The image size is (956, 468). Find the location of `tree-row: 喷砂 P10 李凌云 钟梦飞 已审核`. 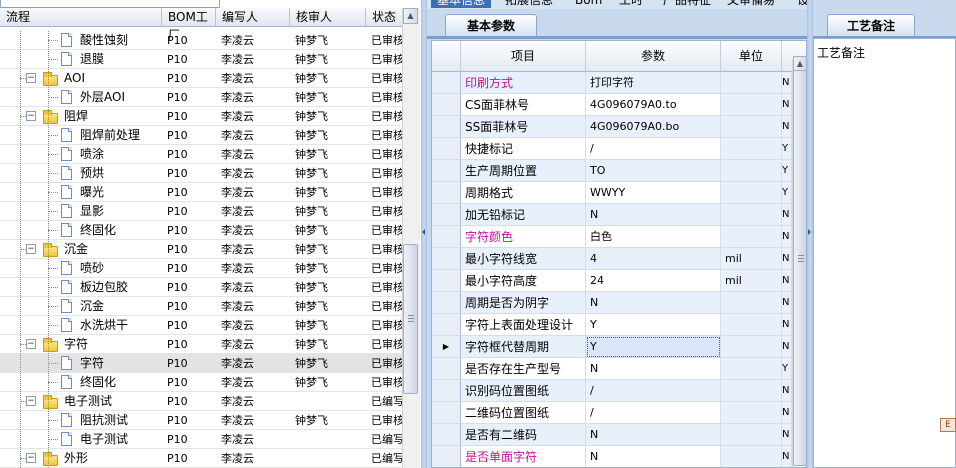

tree-row: 喷砂 P10 李凌云 钟梦飞 已审核 is located at coordinates (201, 268).